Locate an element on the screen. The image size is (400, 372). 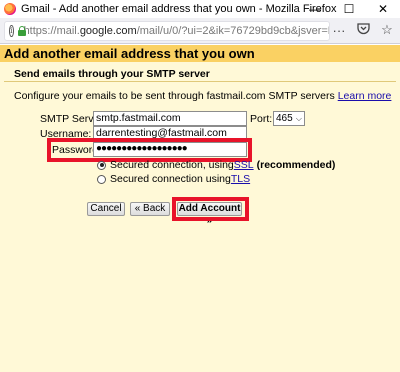
port-value: 465 is located at coordinates (284, 118).